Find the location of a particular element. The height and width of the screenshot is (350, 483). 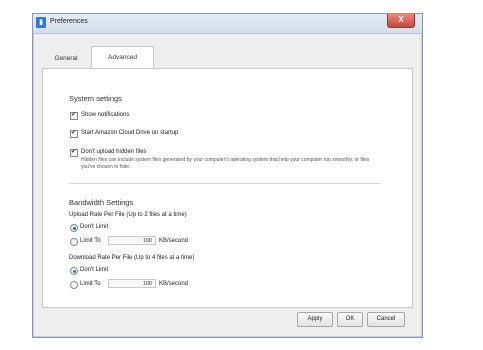

download-dont-limit-label: Don't Limit is located at coordinates (94, 270).